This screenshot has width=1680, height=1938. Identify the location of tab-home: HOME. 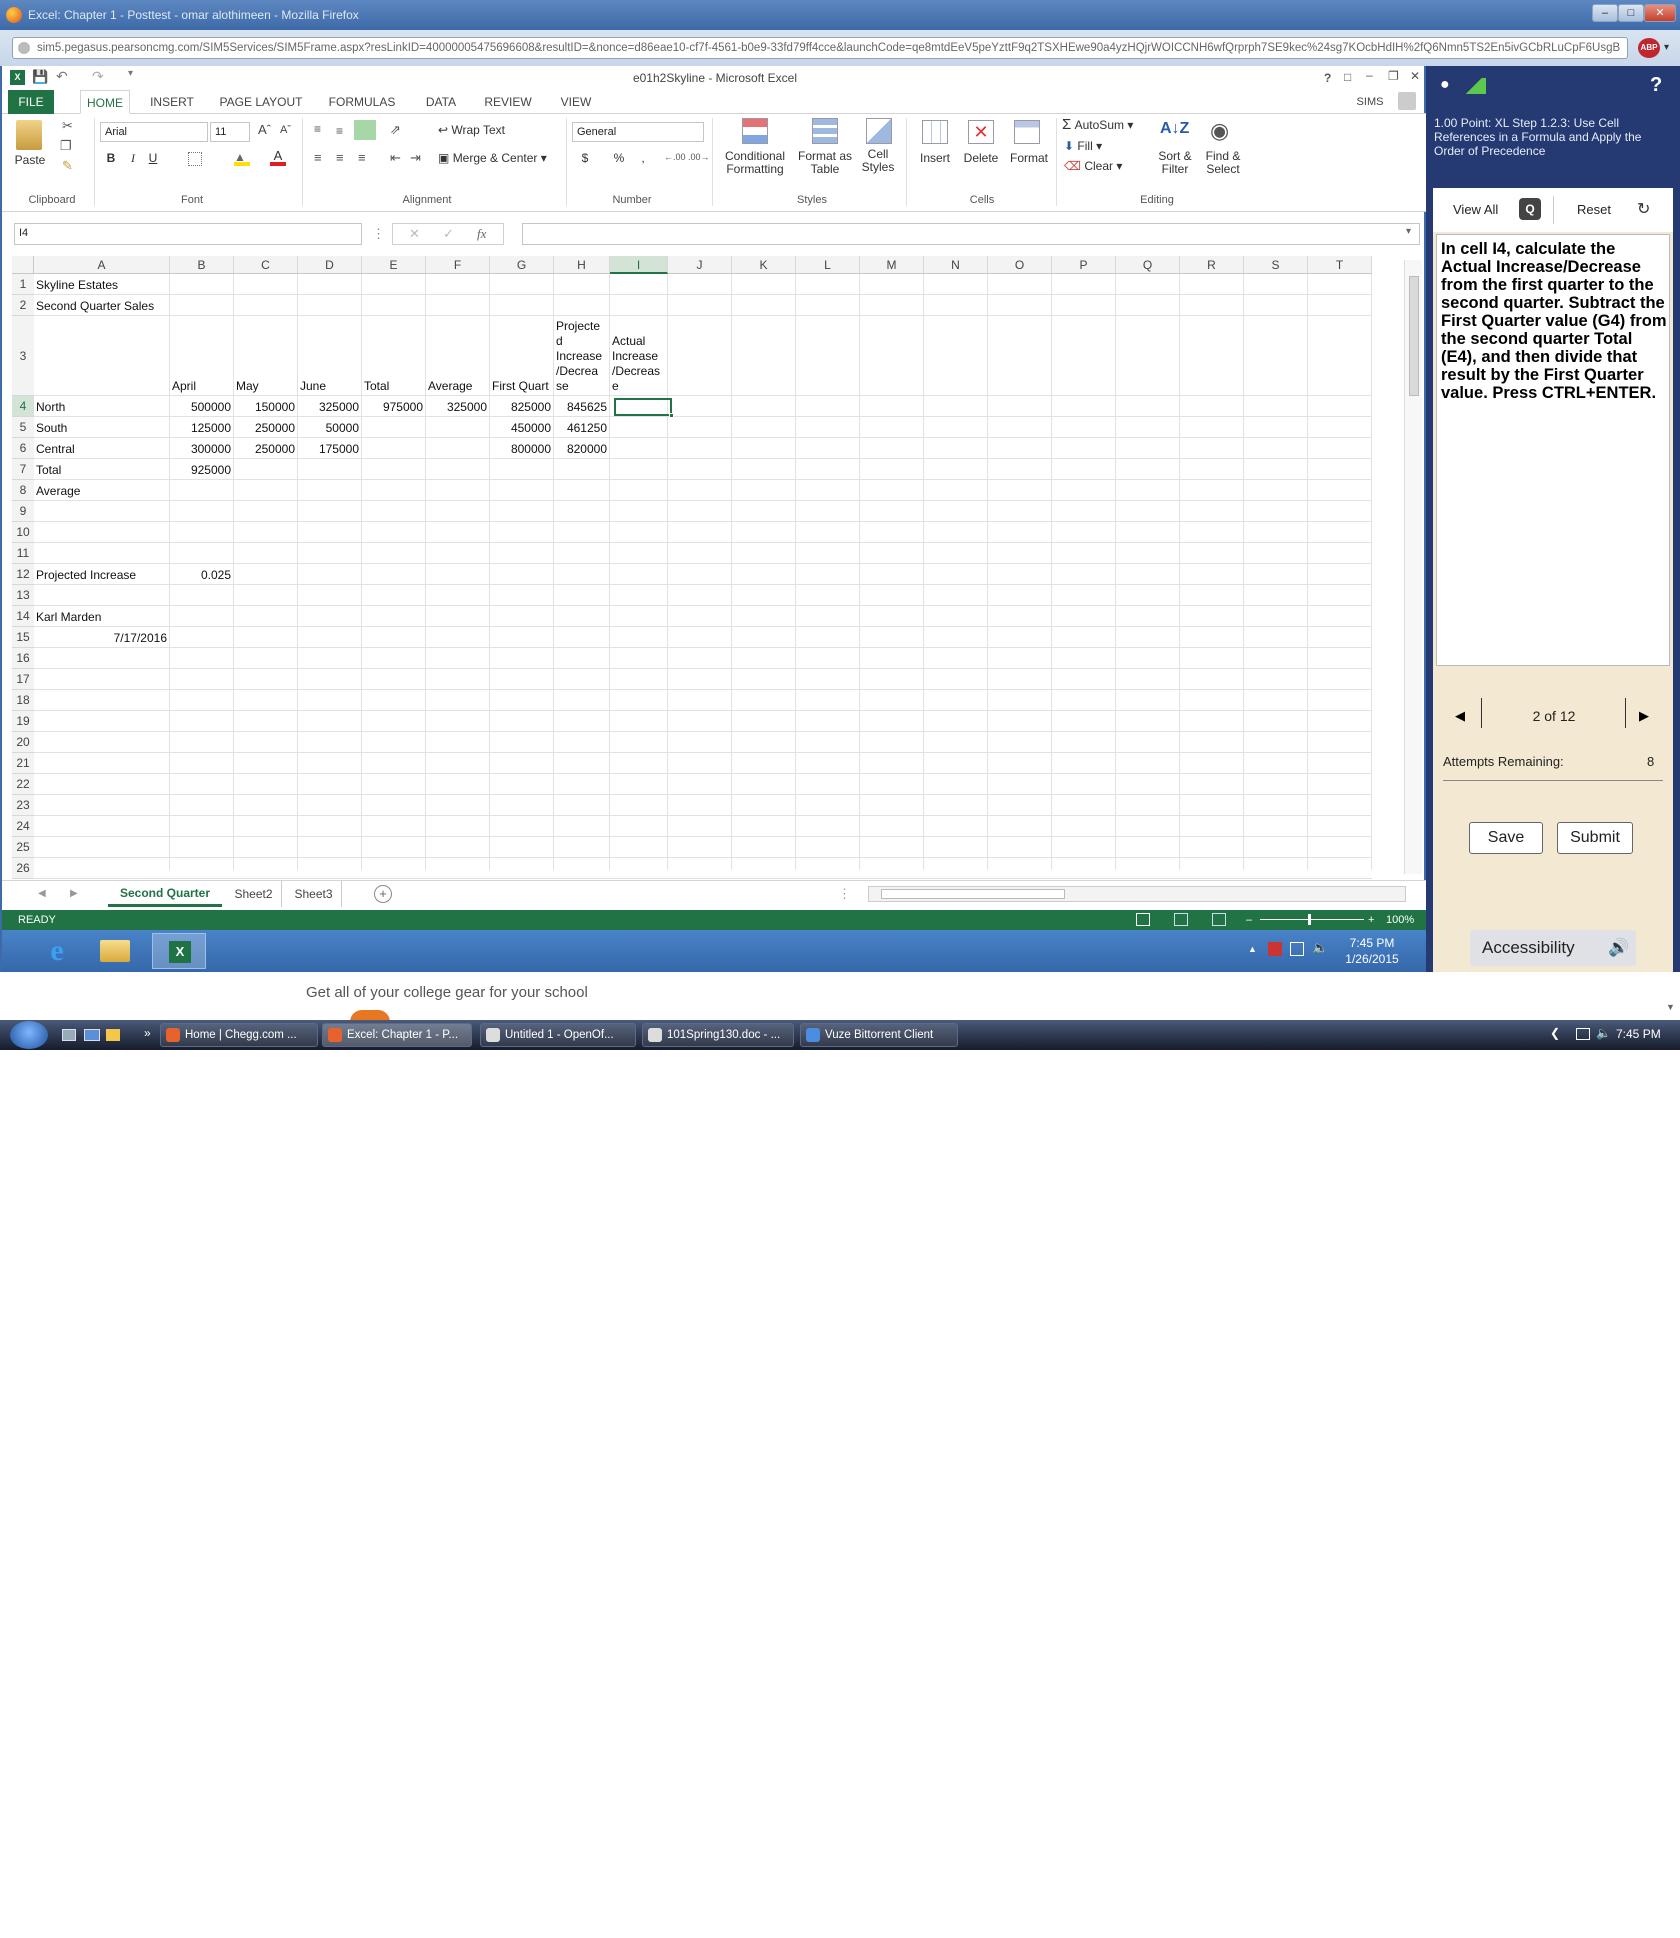
(105, 102).